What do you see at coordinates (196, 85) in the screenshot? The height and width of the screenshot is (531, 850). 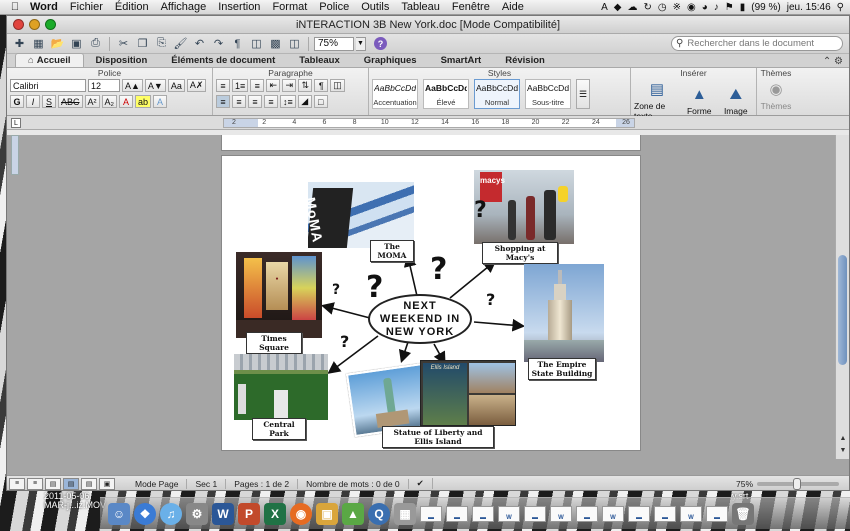 I see `clear-format-icon: A✗` at bounding box center [196, 85].